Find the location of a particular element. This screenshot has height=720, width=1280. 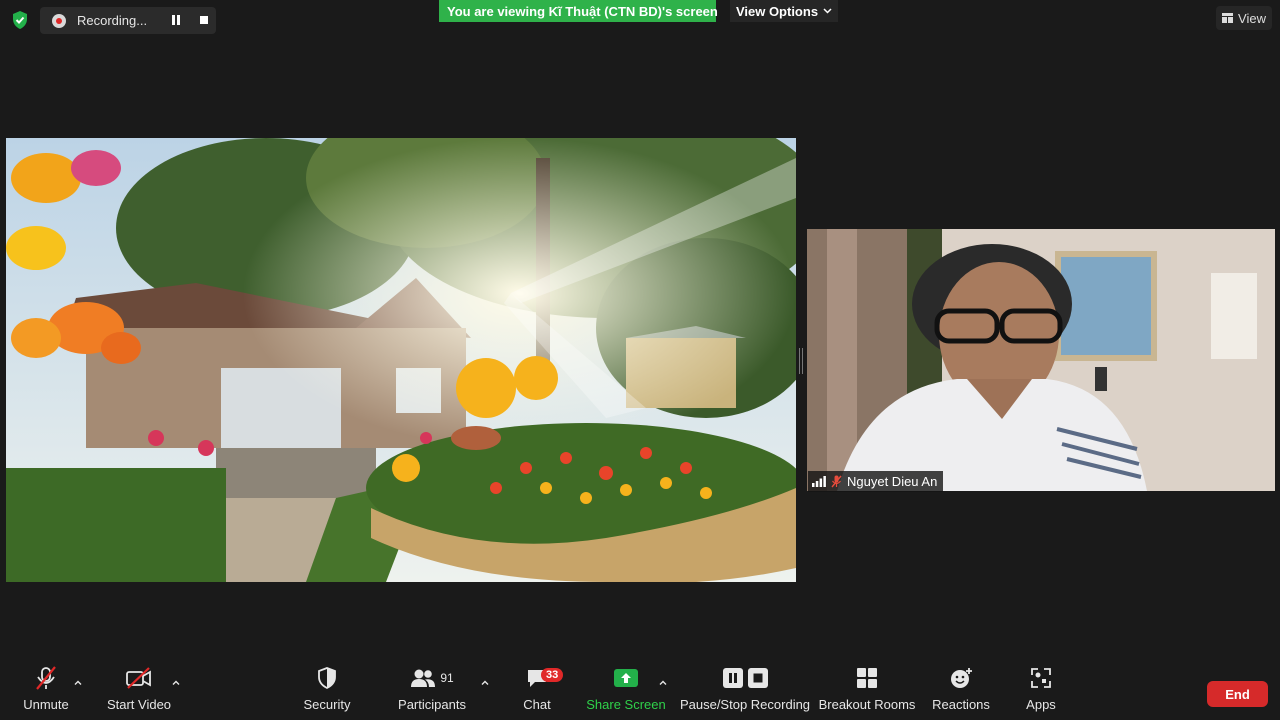

view-options-button: View Options is located at coordinates (784, 11).